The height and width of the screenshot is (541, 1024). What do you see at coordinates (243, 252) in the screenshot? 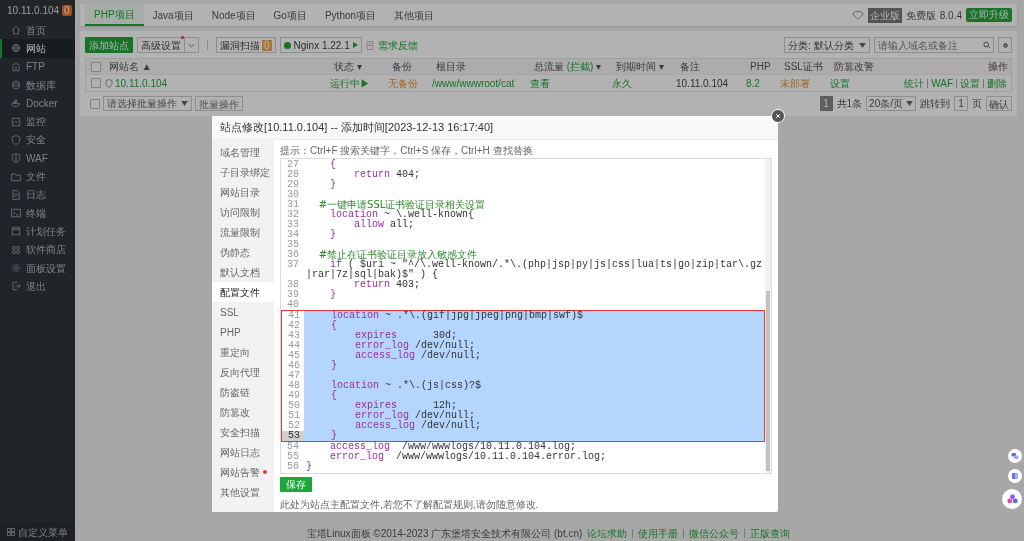
I see `settings-menu-item: 伪静态` at bounding box center [243, 252].